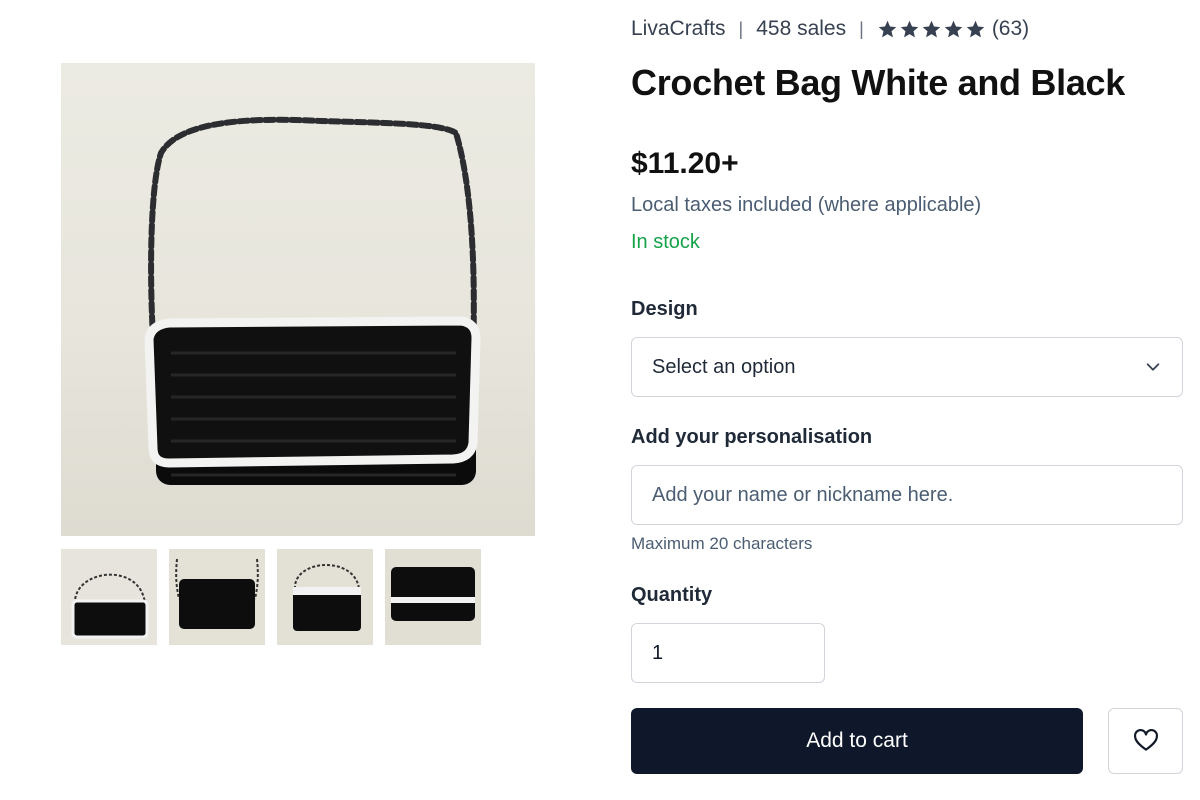 The image size is (1200, 800). Describe the element at coordinates (685, 163) in the screenshot. I see `product-price: $11.20+` at that location.